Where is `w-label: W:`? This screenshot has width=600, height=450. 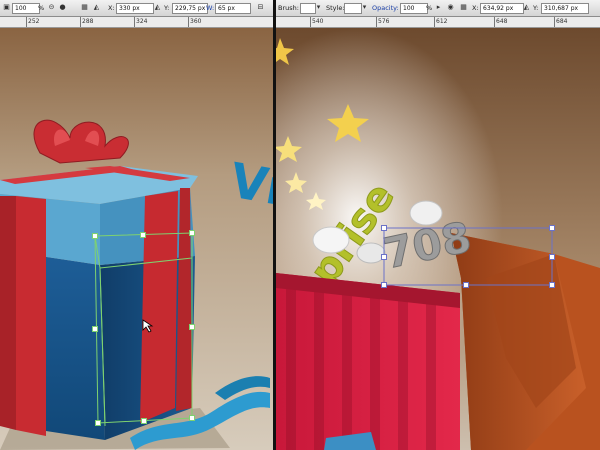
w-label: W: is located at coordinates (210, 8).